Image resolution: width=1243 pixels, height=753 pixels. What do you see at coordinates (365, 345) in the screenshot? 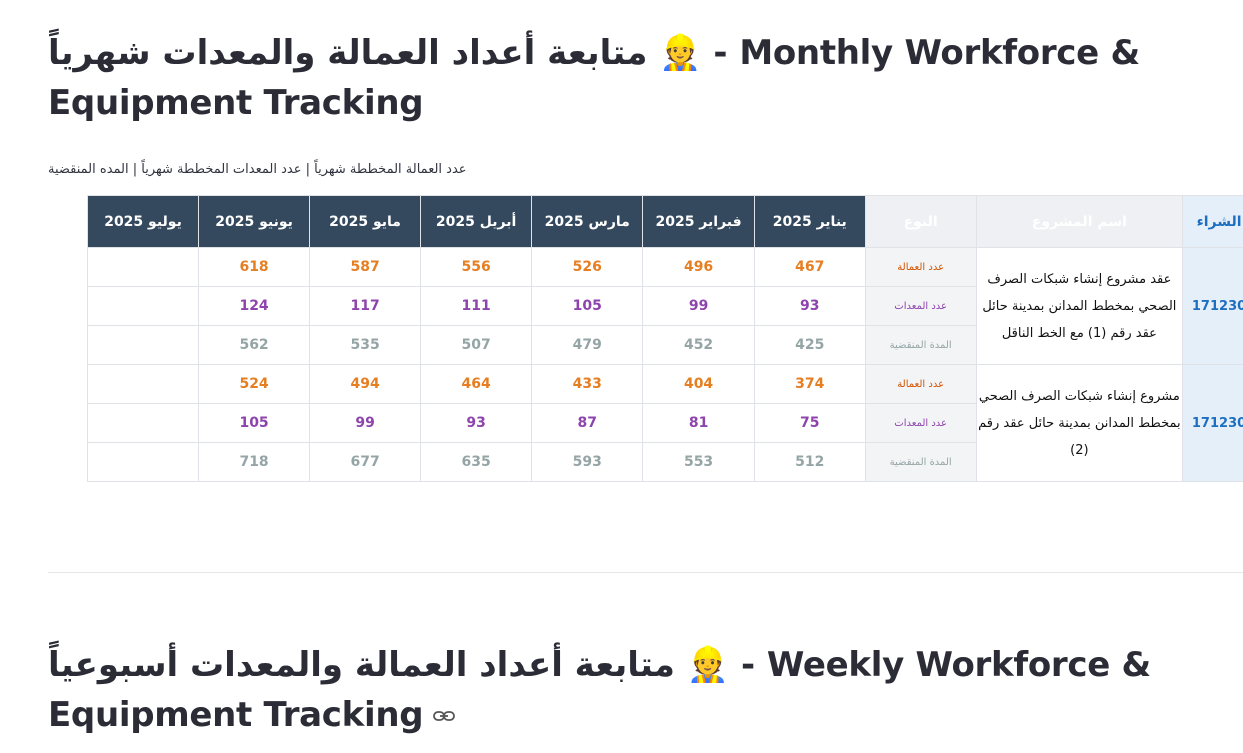
I see `elapsed-value-cell: 535` at bounding box center [365, 345].